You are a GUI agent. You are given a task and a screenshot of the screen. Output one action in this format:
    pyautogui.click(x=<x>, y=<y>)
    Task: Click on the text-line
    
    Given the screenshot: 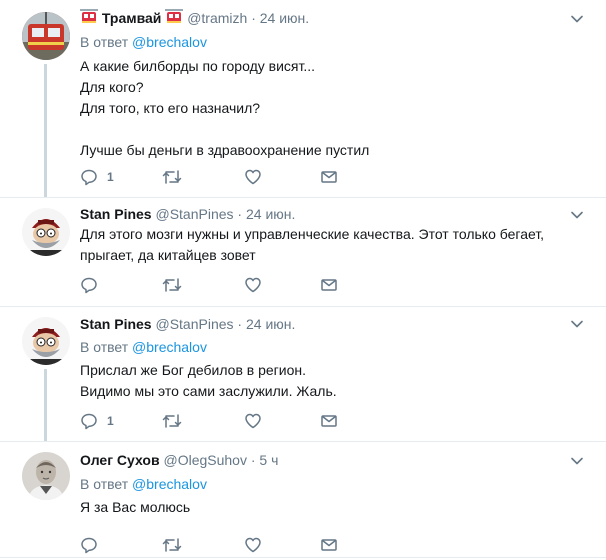 What is the action you would take?
    pyautogui.click(x=224, y=129)
    